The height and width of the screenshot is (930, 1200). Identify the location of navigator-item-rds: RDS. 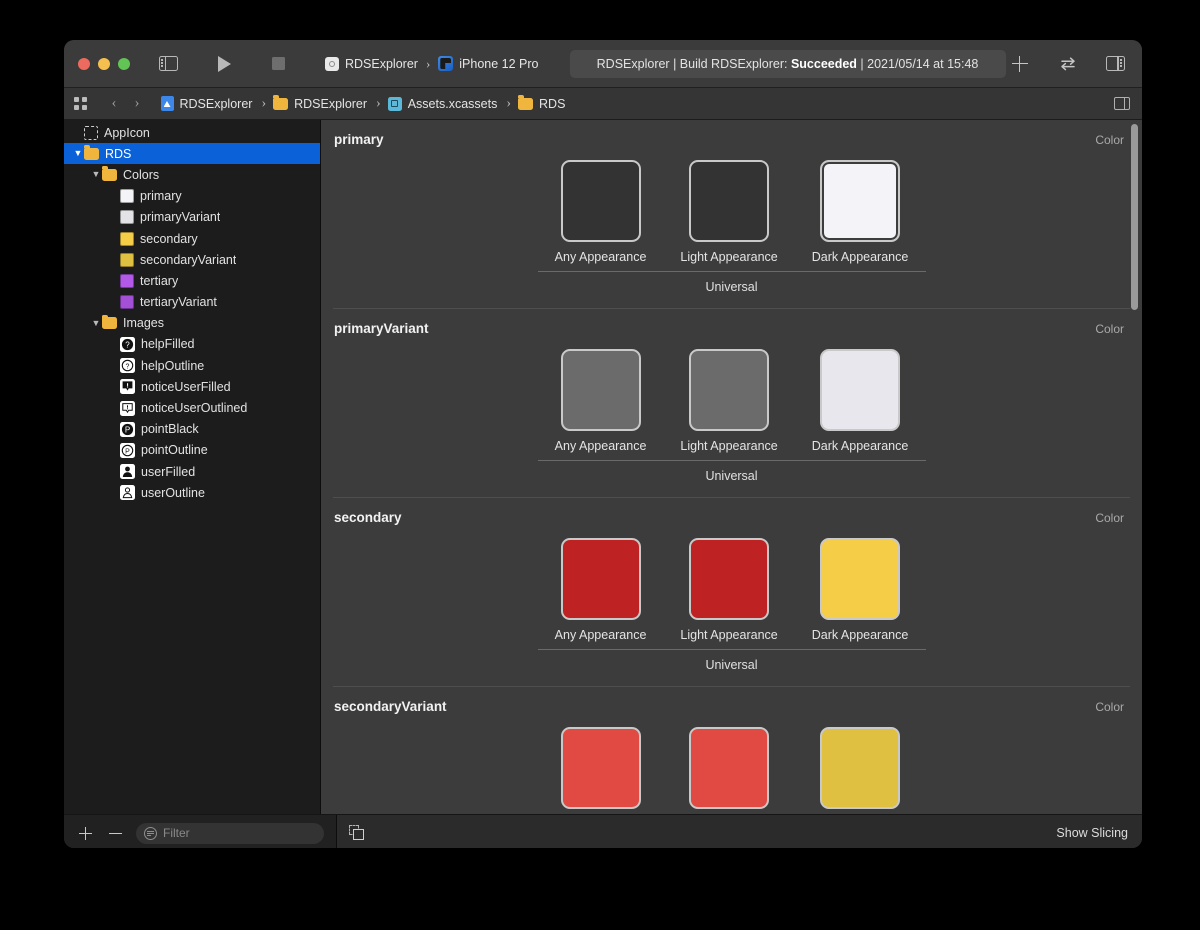
(192, 154).